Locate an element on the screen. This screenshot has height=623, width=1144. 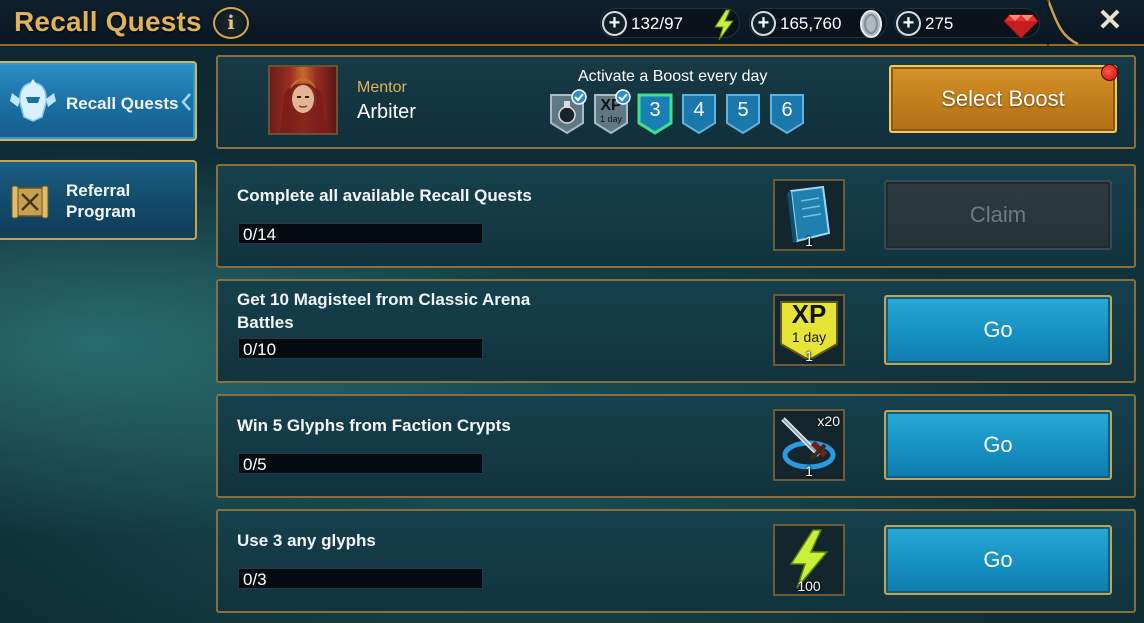
reward-count: 100 is located at coordinates (809, 586).